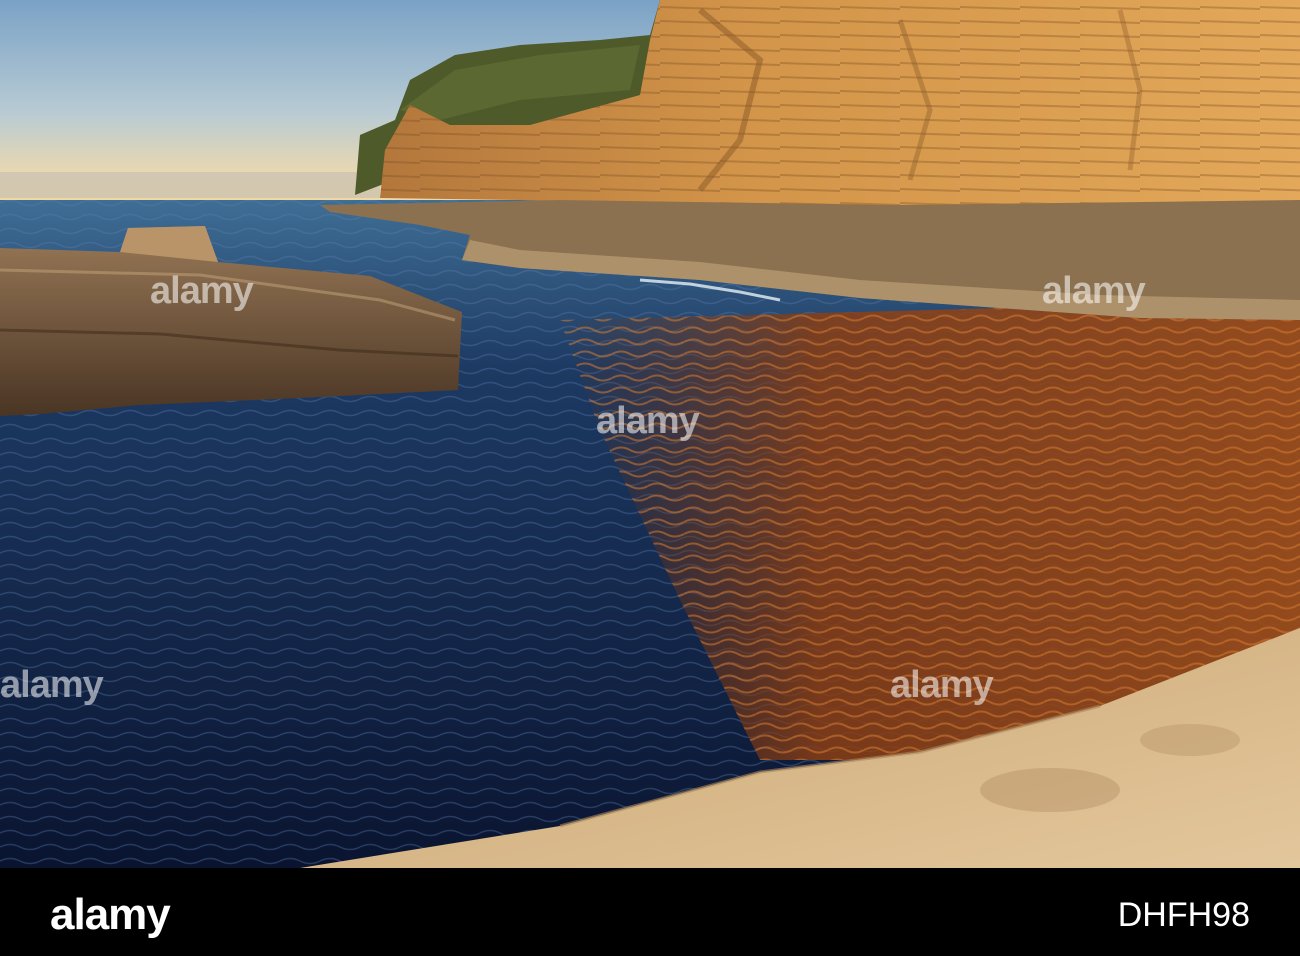 The height and width of the screenshot is (956, 1300). Describe the element at coordinates (190, 185) in the screenshot. I see `horizon-clouds` at that location.